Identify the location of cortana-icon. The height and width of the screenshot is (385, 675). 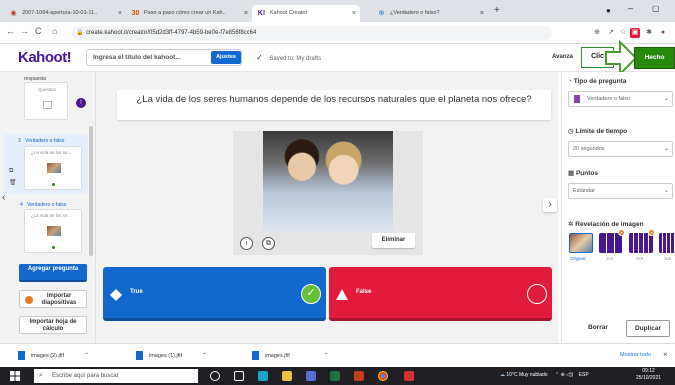
(215, 376).